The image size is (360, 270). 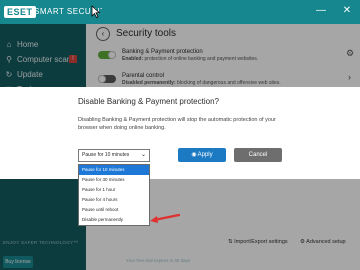 I want to click on shield-icon: ◉, so click(x=194, y=155).